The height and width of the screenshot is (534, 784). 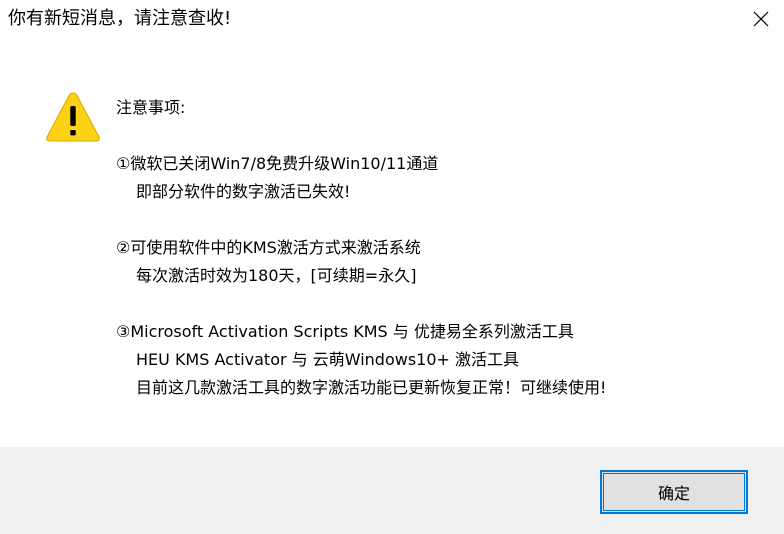 I want to click on notice-2-line-1: ②可使用软件中的KMS激活方式来激活系统, so click(x=268, y=247).